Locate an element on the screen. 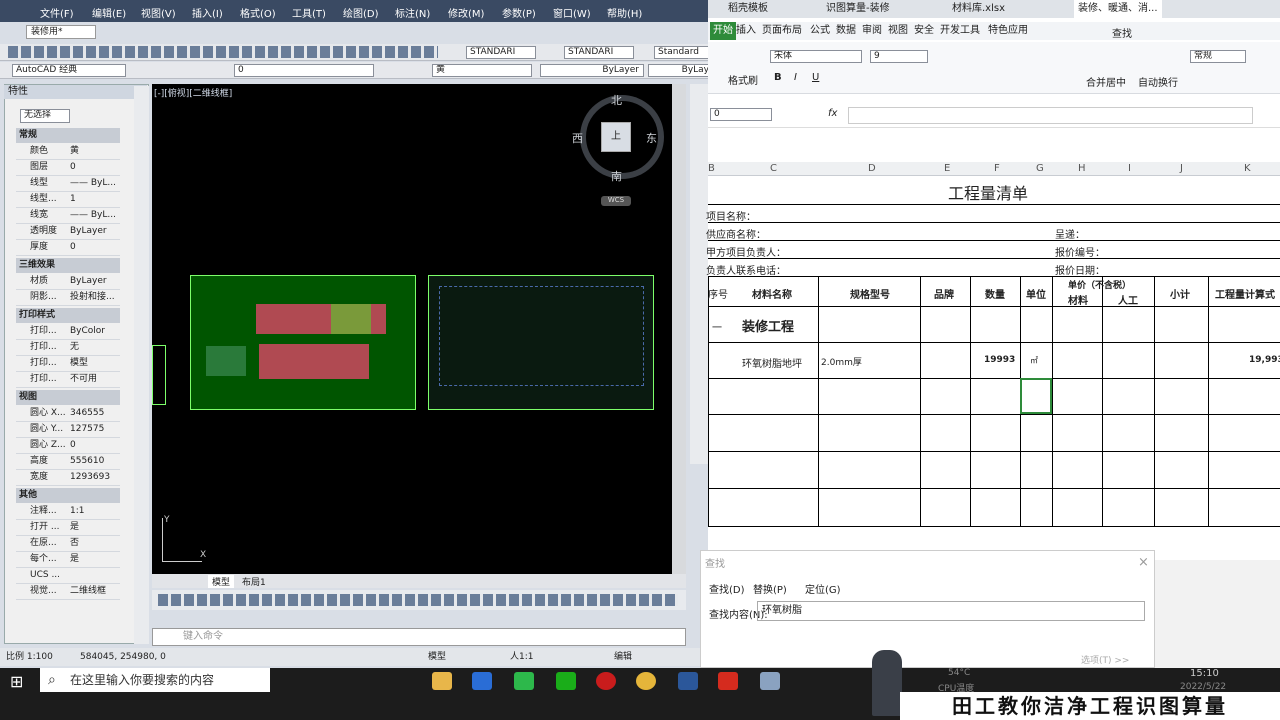 The image size is (1280, 720). font-size-select: 9 is located at coordinates (899, 56).